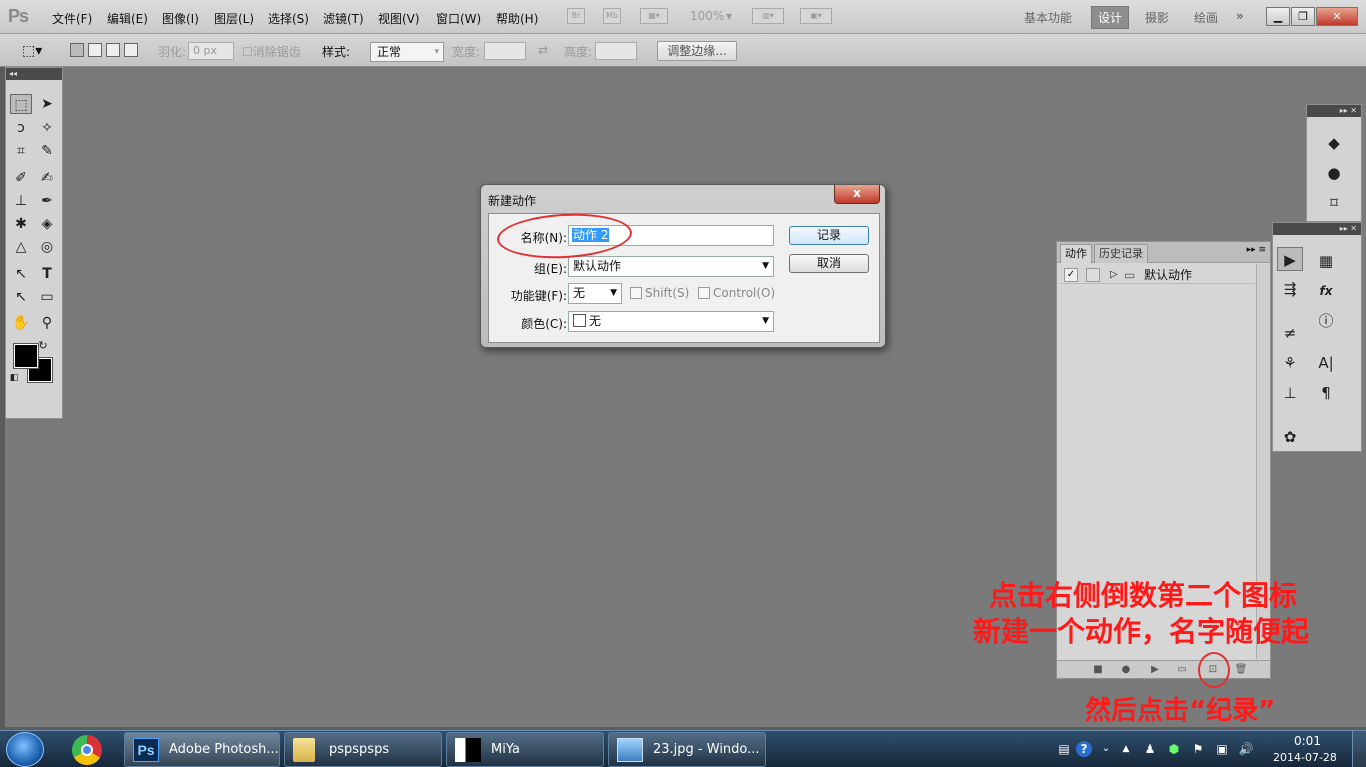  I want to click on intersect-selection-icon, so click(131, 50).